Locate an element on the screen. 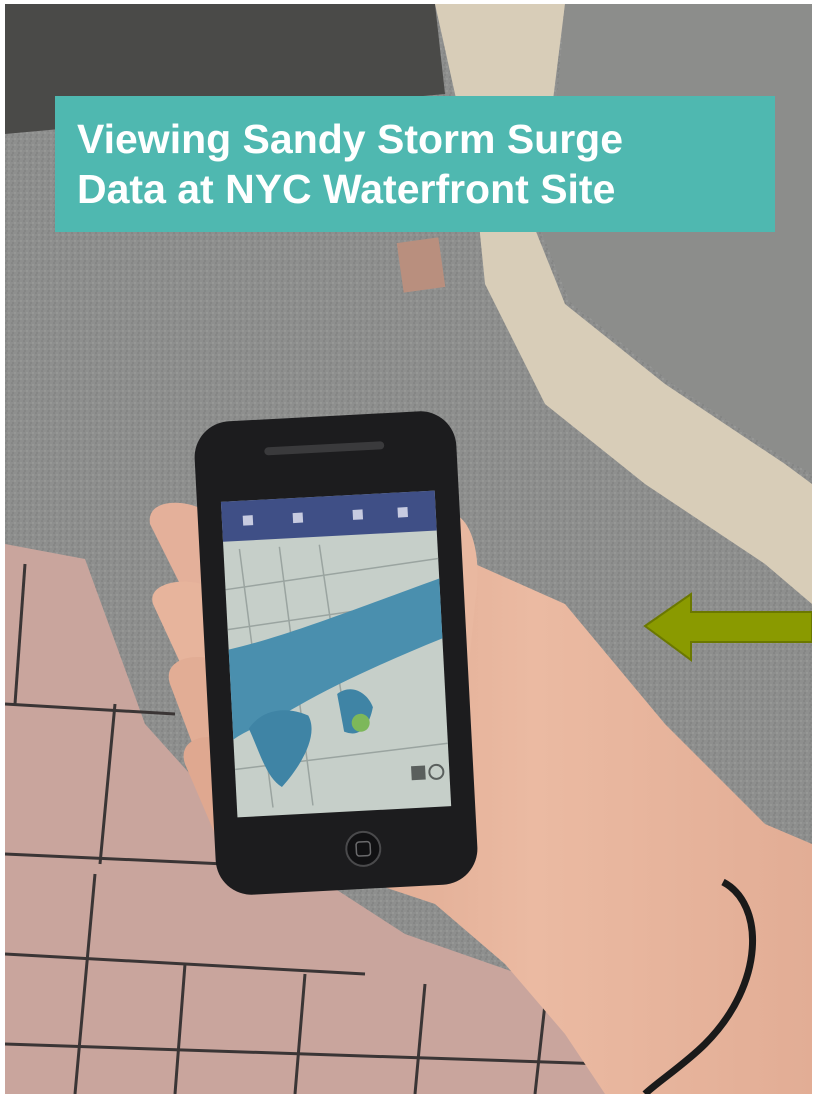 The width and height of the screenshot is (817, 1098). caption-line-2: Data at NYC Waterfront Site is located at coordinates (346, 189).